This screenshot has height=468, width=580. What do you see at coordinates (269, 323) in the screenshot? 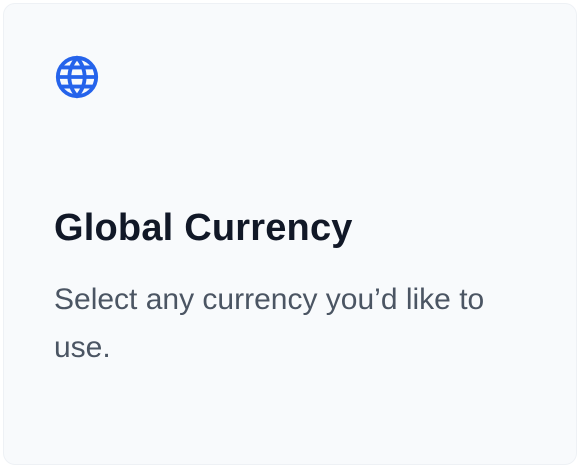
I see `card-description: Select any currency you’d like to use.` at bounding box center [269, 323].